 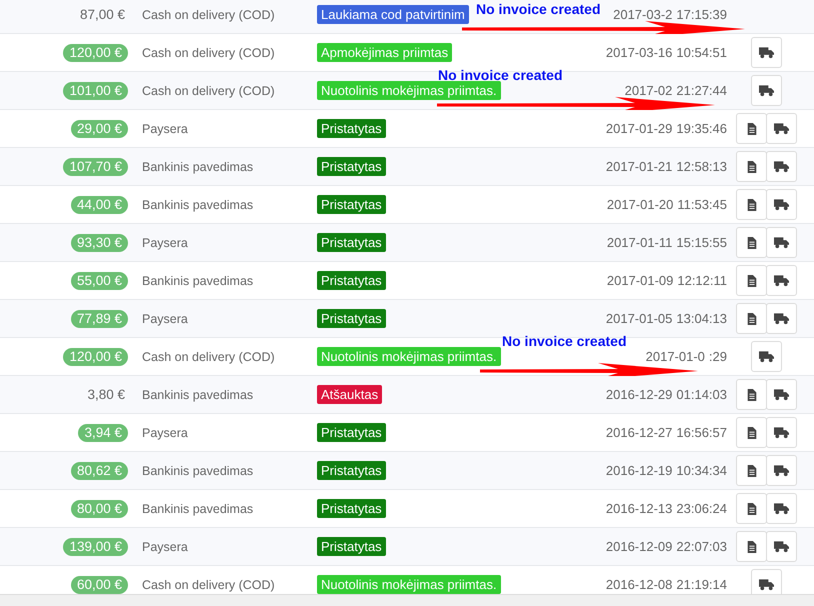 What do you see at coordinates (639, 52) in the screenshot?
I see `order-date: 2017-03-16` at bounding box center [639, 52].